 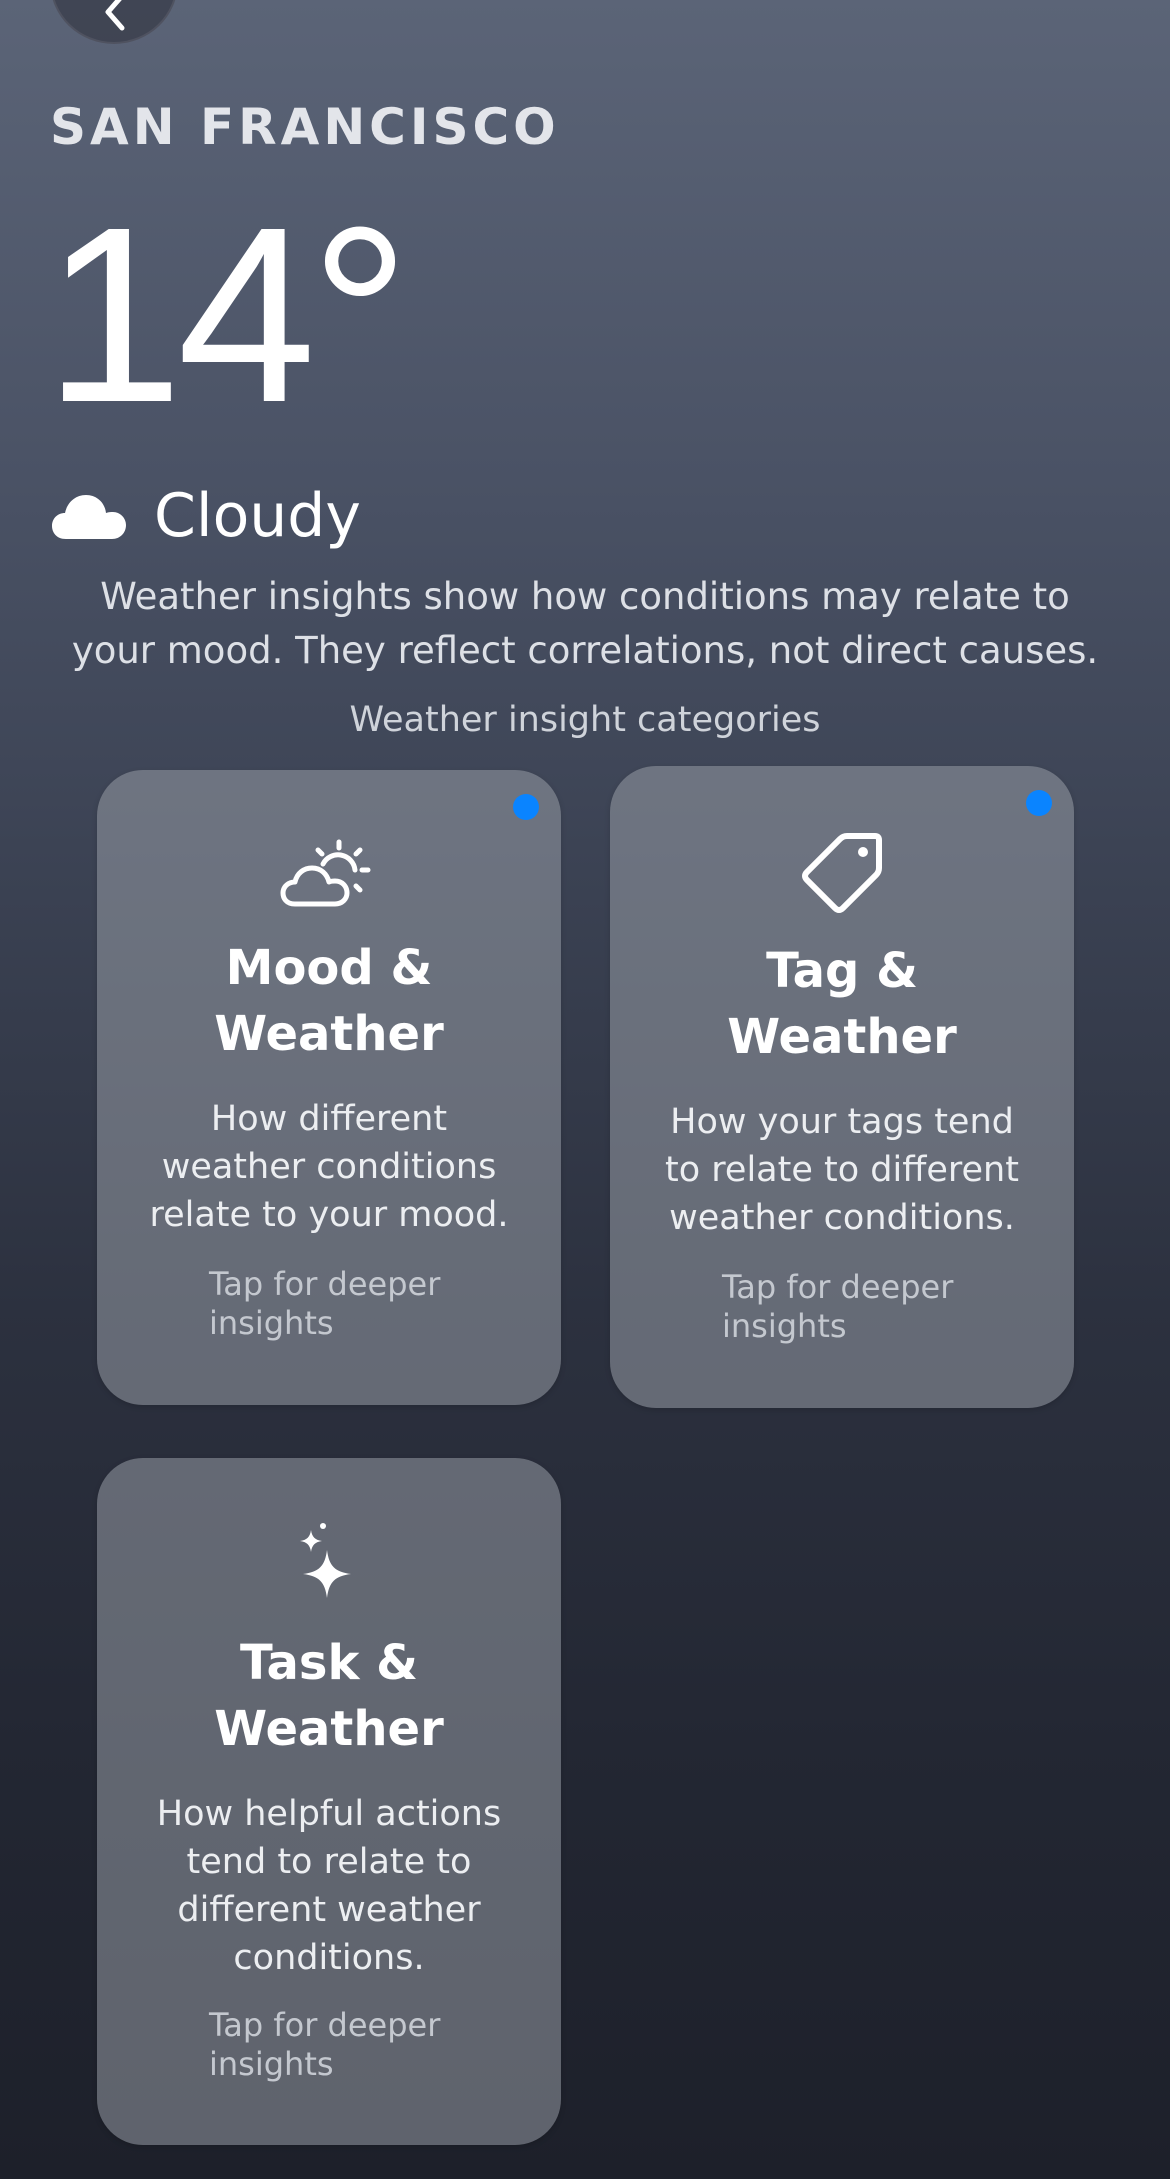 I want to click on sparkles-icon, so click(x=325, y=1560).